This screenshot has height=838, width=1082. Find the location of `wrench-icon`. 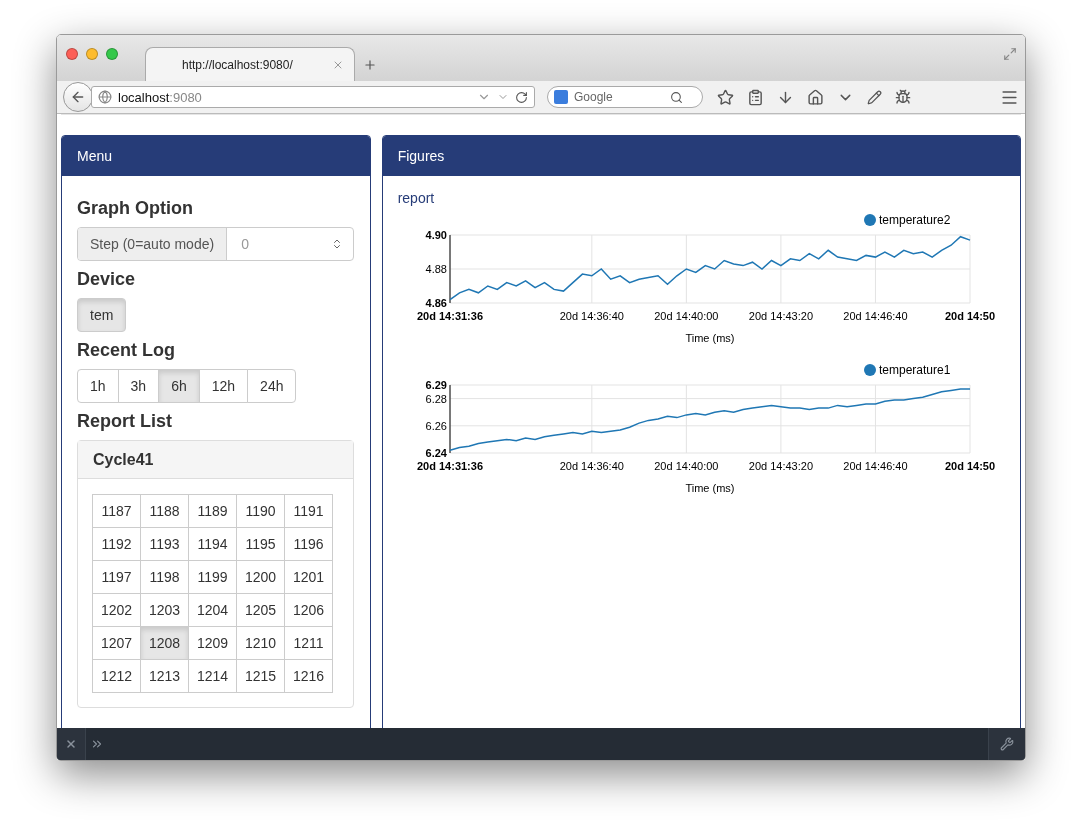

wrench-icon is located at coordinates (1006, 744).